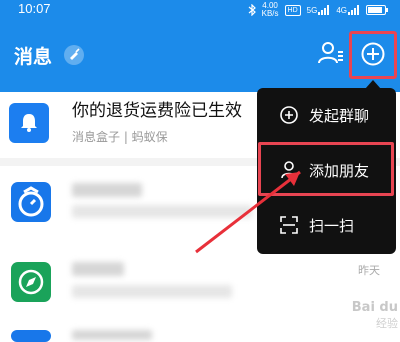 The height and width of the screenshot is (342, 400). I want to click on contacts-icon, so click(330, 53).